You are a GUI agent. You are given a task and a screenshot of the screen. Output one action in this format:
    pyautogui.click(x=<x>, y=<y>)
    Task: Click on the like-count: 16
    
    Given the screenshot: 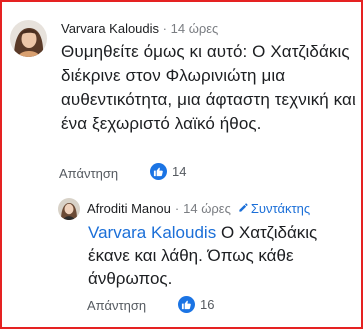 What is the action you would take?
    pyautogui.click(x=207, y=304)
    